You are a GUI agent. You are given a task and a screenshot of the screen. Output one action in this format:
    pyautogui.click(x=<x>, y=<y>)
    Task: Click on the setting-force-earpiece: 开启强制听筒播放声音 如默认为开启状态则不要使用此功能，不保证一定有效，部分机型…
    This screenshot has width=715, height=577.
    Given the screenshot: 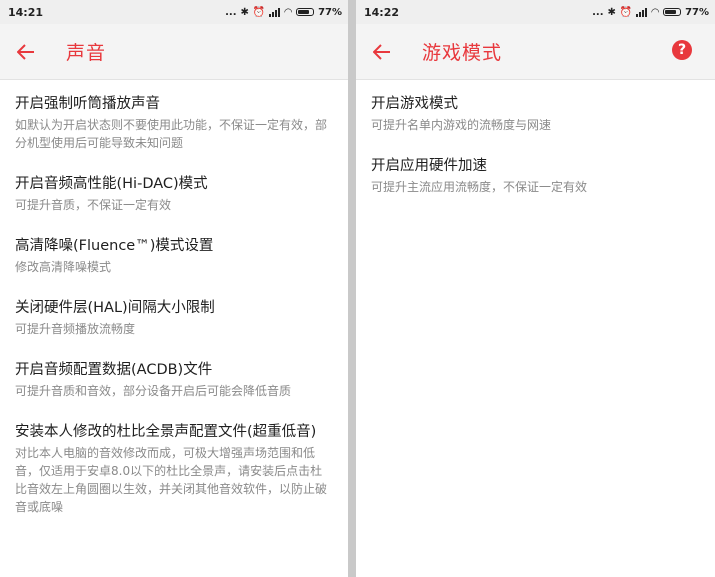 What is the action you would take?
    pyautogui.click(x=174, y=123)
    